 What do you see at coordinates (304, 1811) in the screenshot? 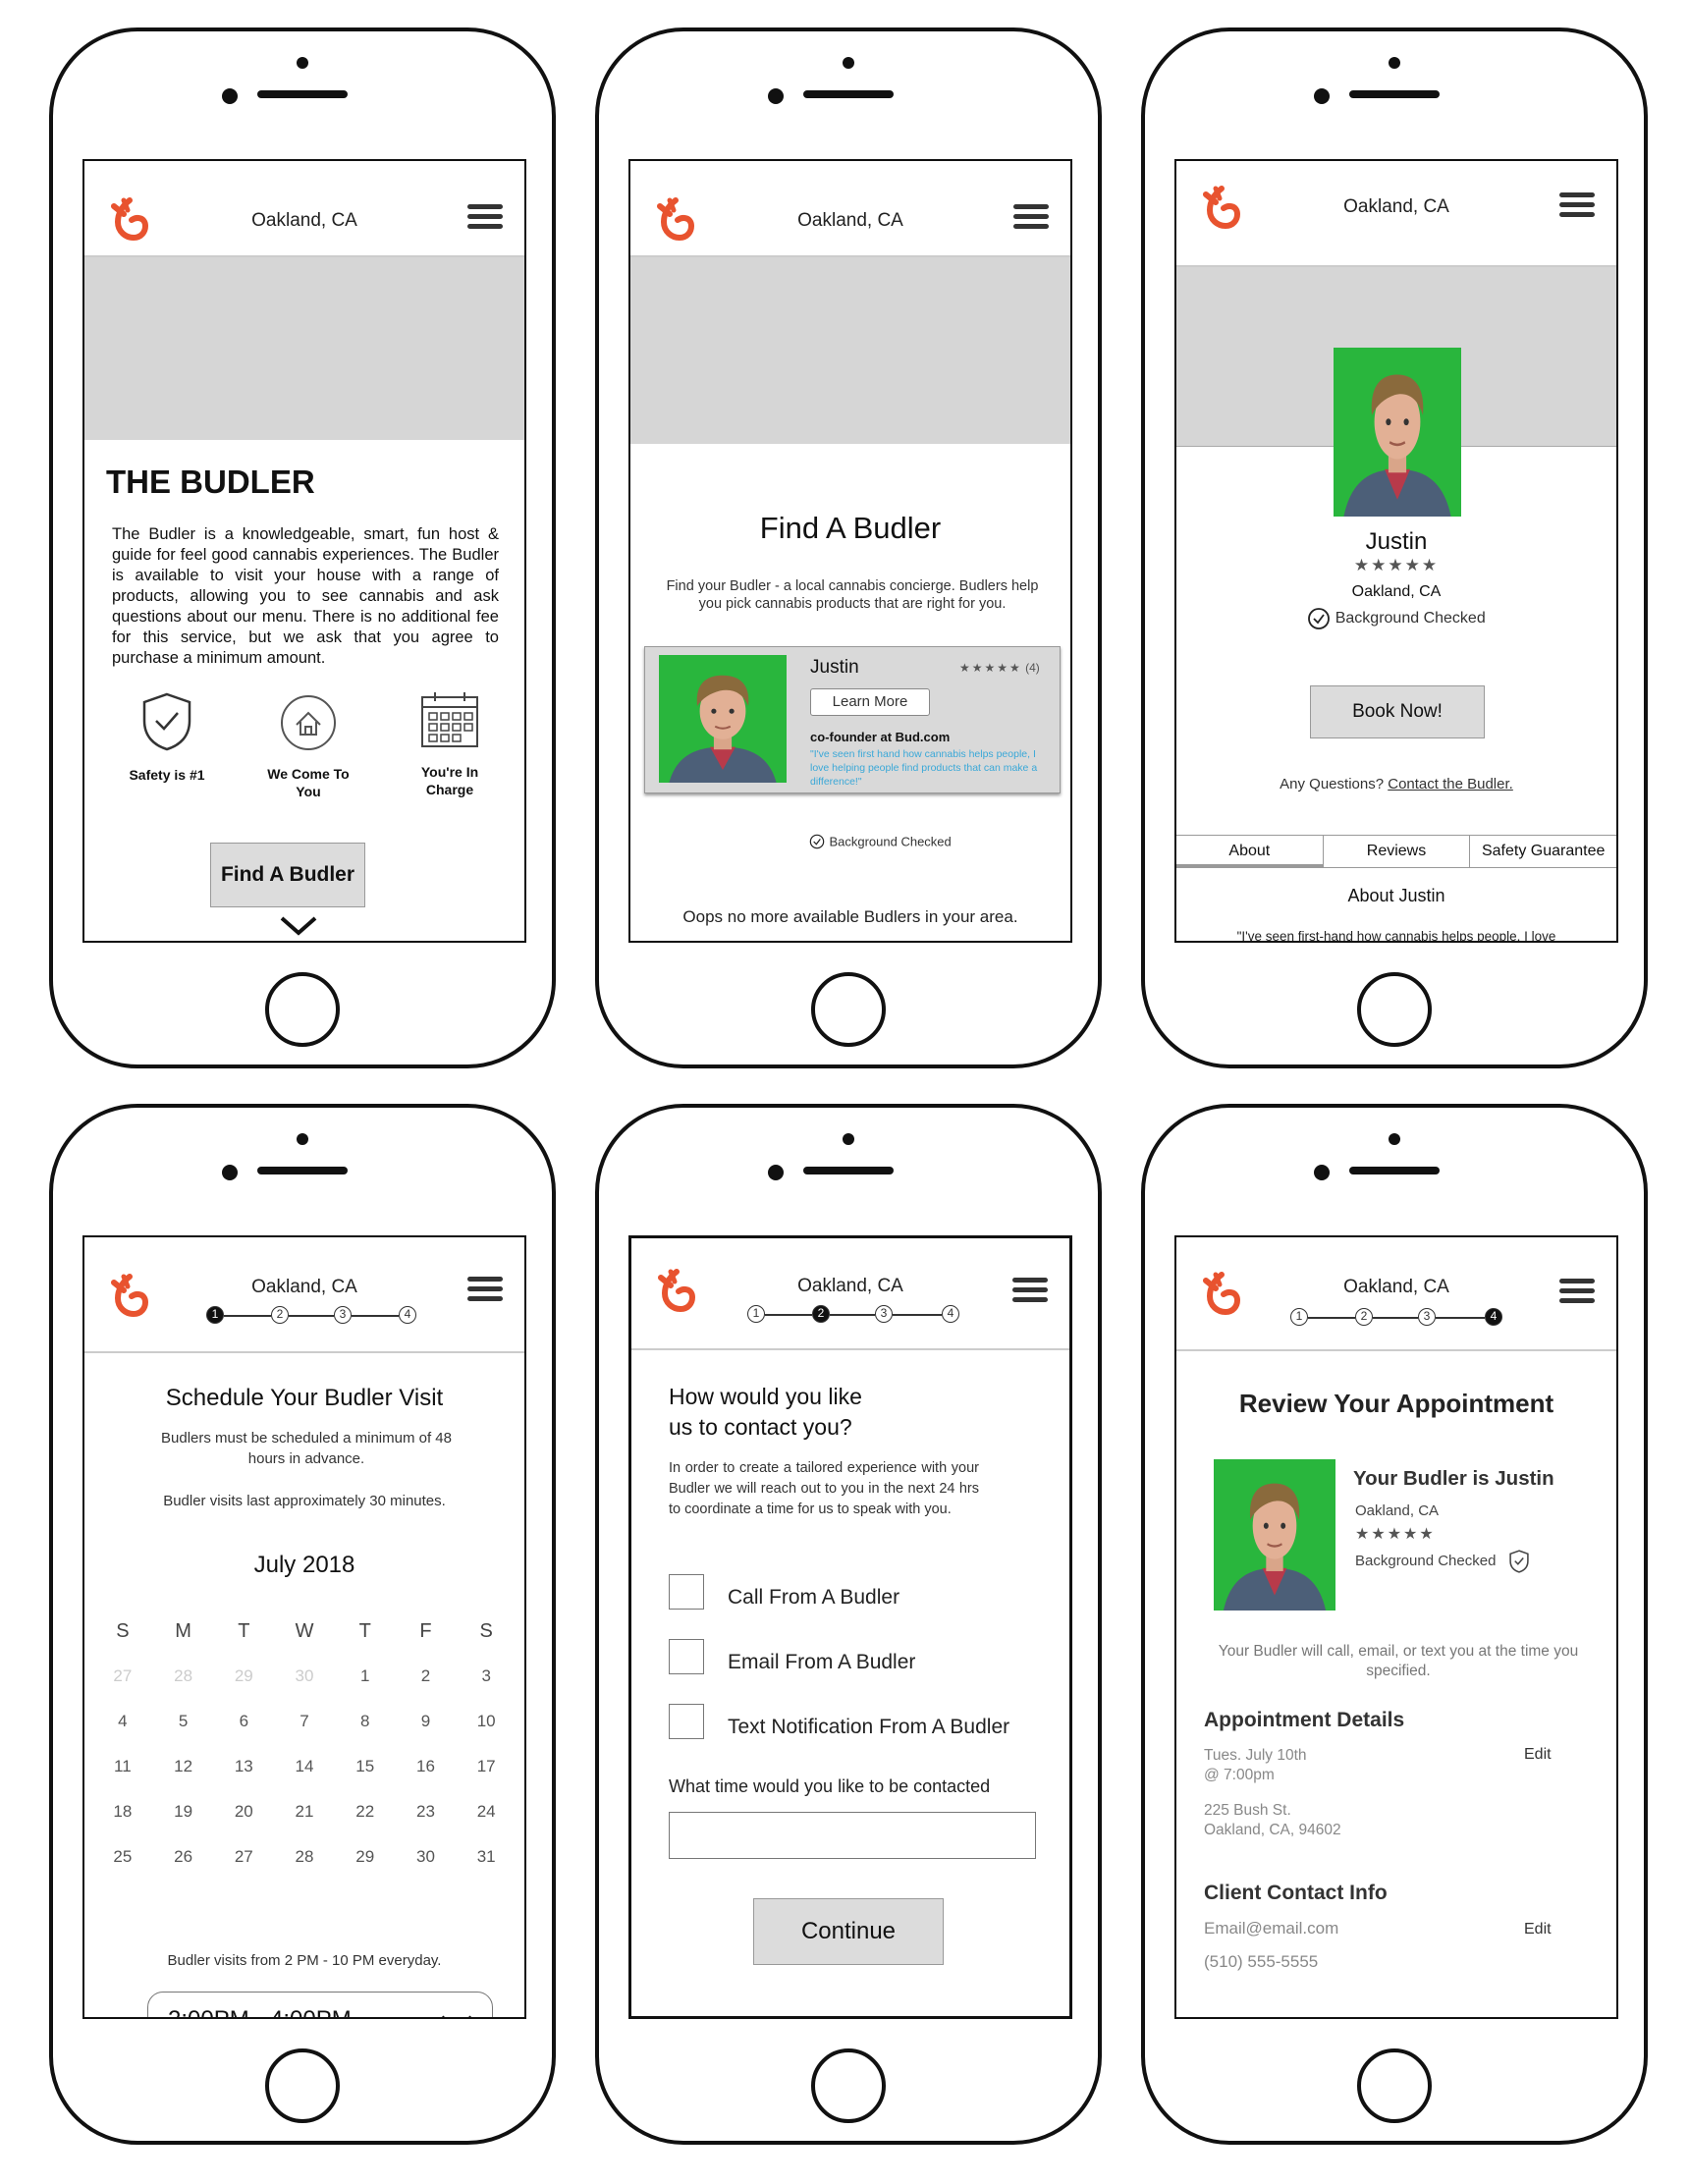
I see `calendar-day: 21` at bounding box center [304, 1811].